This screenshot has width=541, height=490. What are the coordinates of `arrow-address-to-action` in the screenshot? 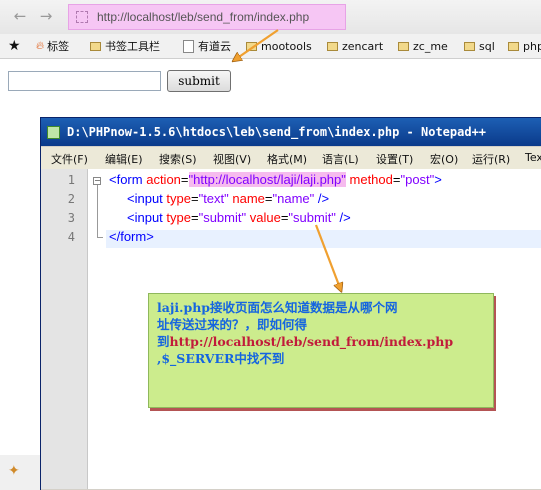 It's located at (257, 44).